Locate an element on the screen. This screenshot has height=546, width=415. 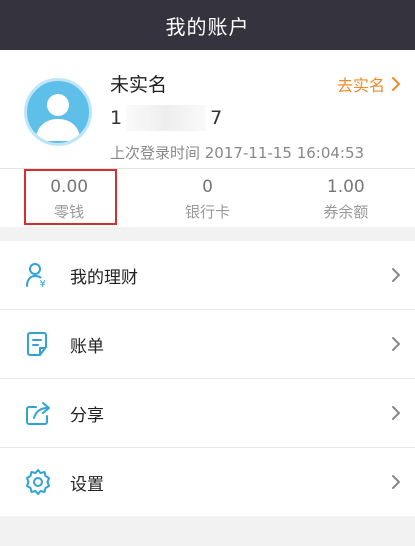
last-login-time: 上次登录时间 2017-11-15 16:04:53 is located at coordinates (237, 153).